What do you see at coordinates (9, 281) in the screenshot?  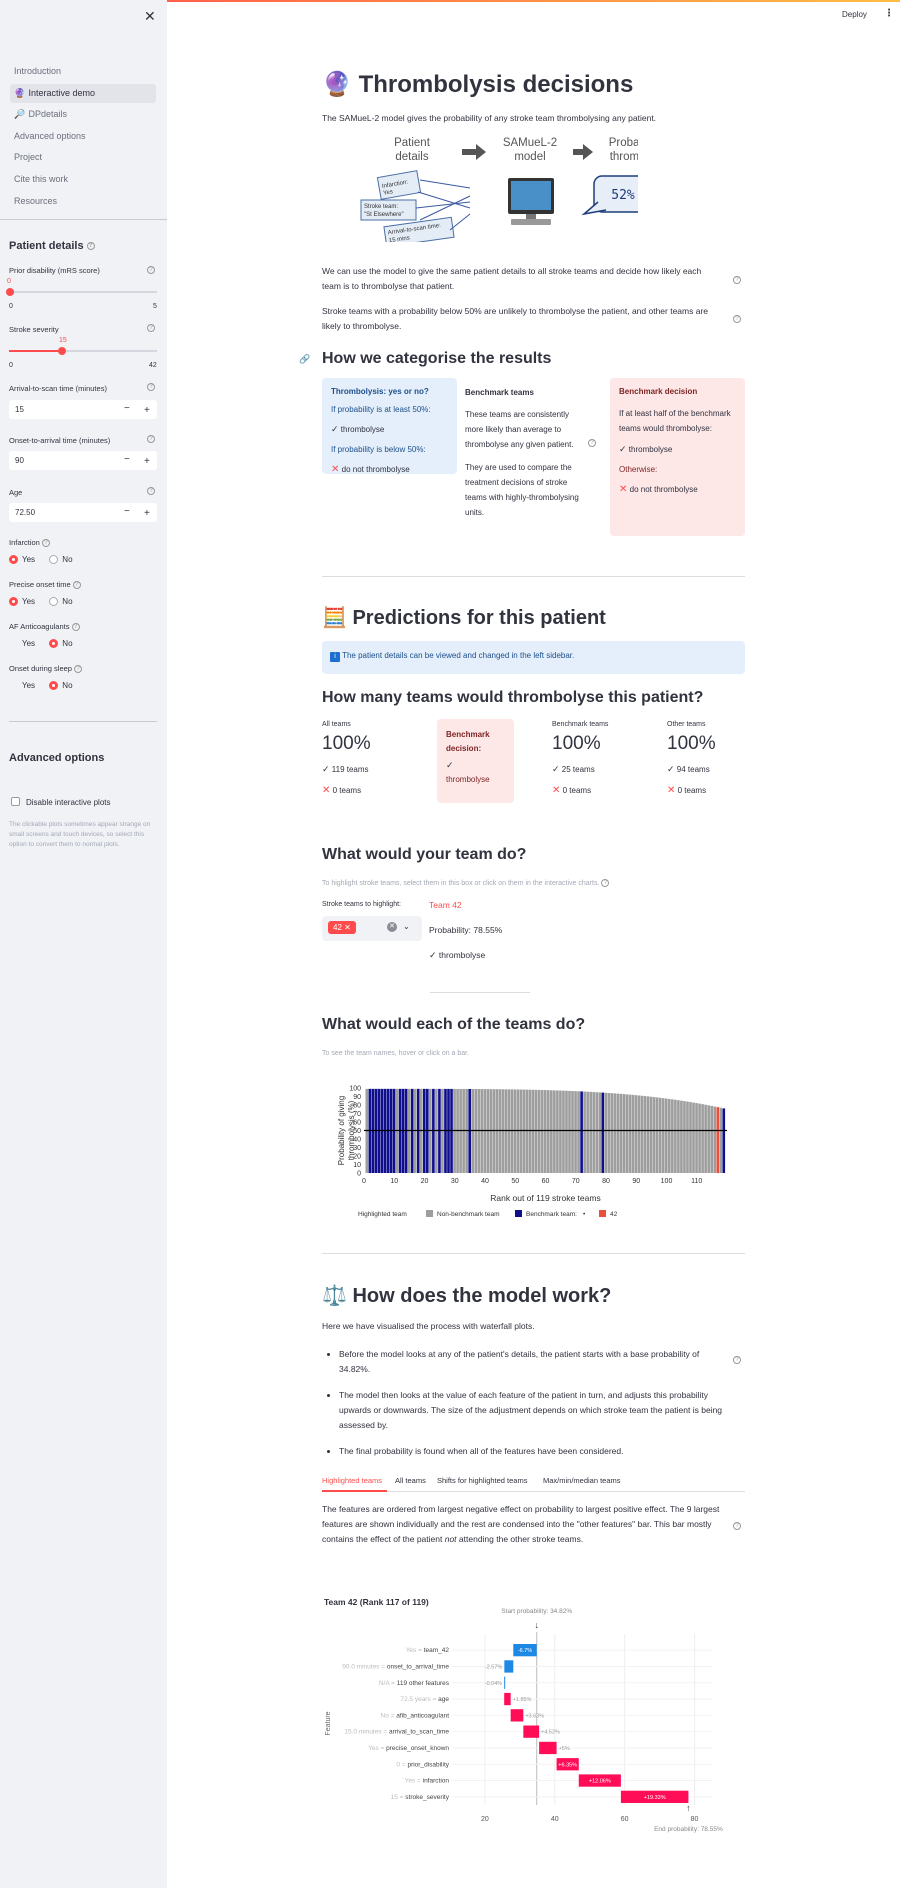 I see `prior-disability-value: 0` at bounding box center [9, 281].